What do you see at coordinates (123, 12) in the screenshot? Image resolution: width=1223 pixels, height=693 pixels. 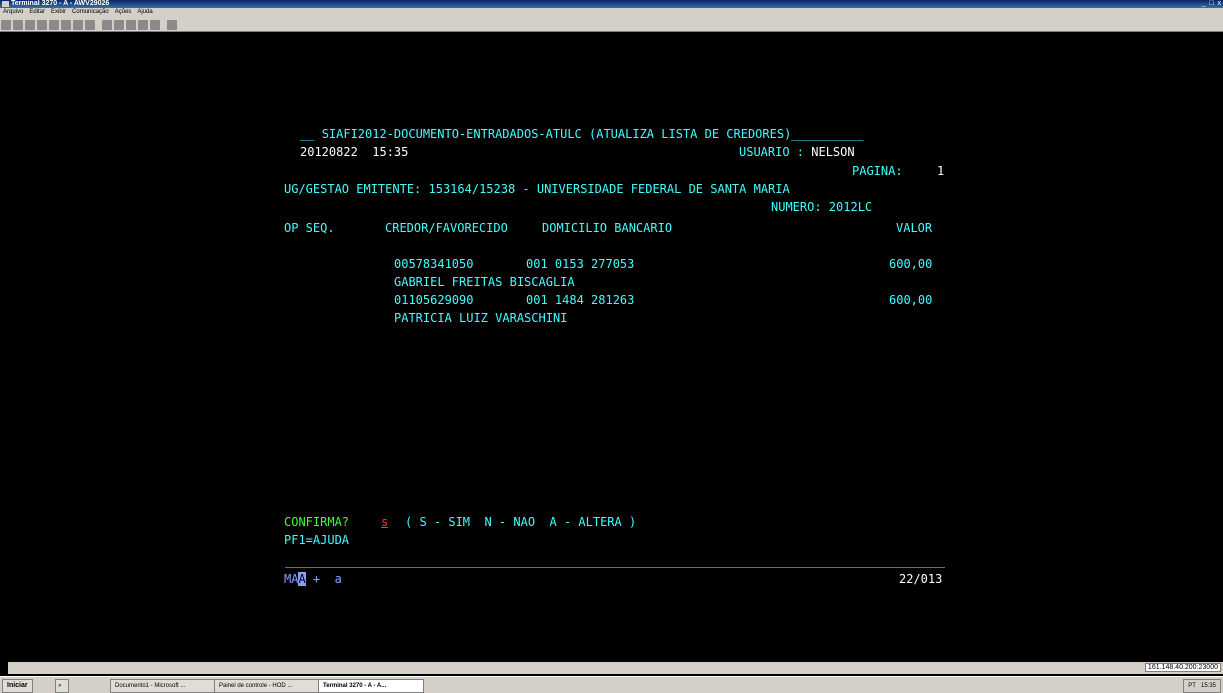 I see `menu-acoes: Ações` at bounding box center [123, 12].